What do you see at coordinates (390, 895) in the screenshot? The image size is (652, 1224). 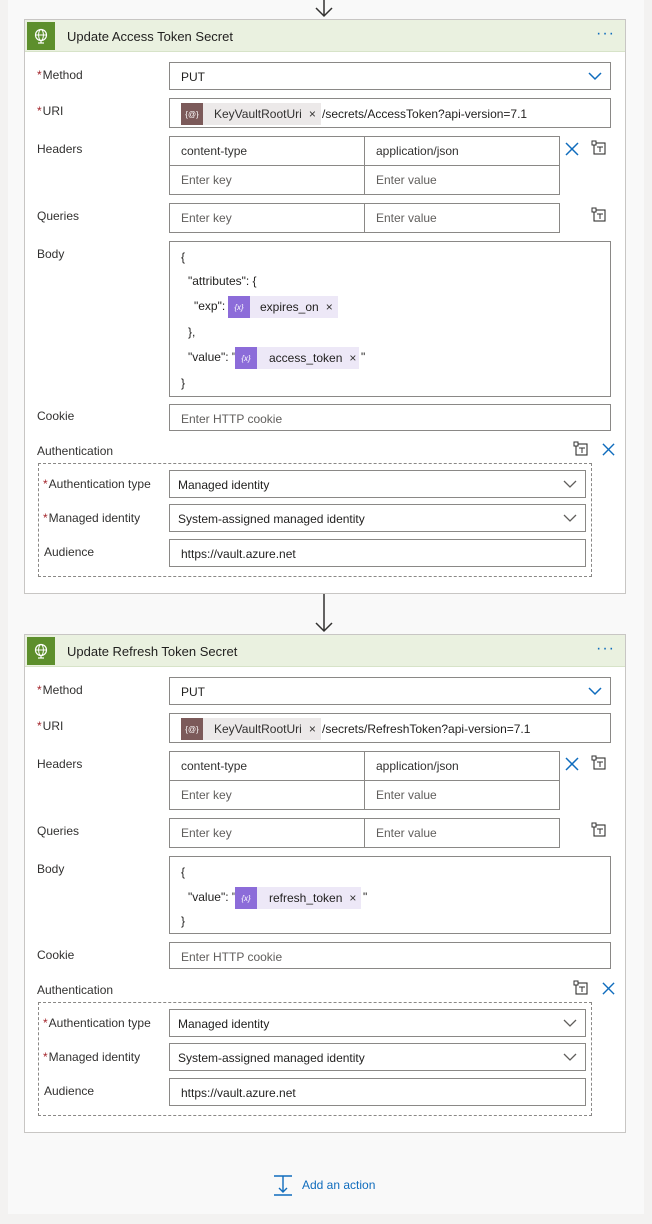 I see `body-editor: { "value": " {x} refresh_token × " }` at bounding box center [390, 895].